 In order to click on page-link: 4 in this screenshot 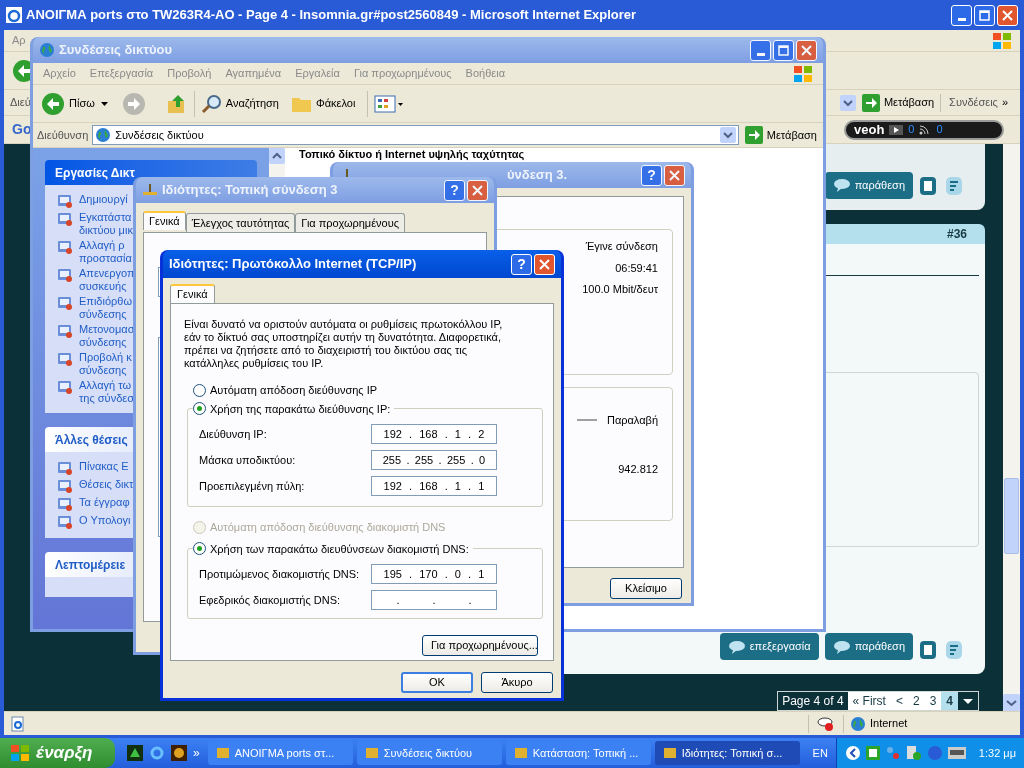, I will do `click(949, 701)`.